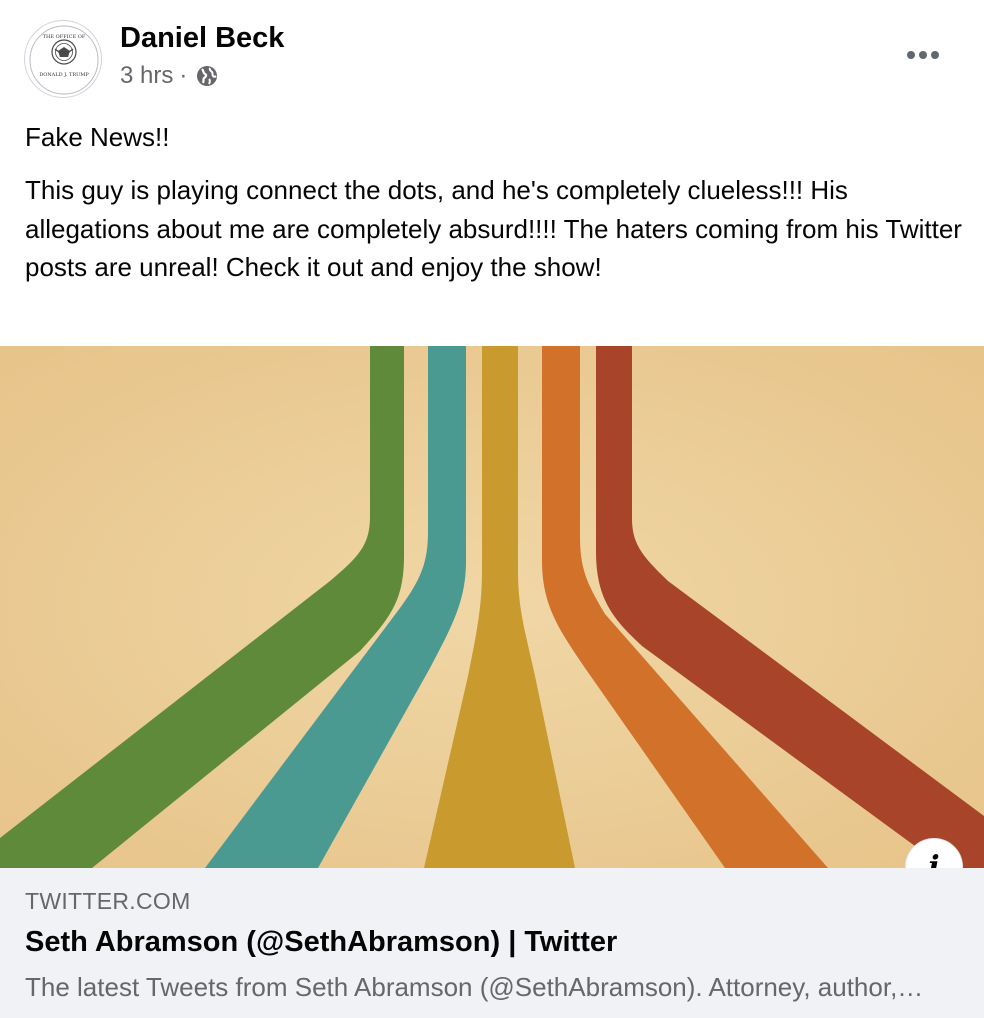  What do you see at coordinates (202, 38) in the screenshot?
I see `author-name: Daniel Beck` at bounding box center [202, 38].